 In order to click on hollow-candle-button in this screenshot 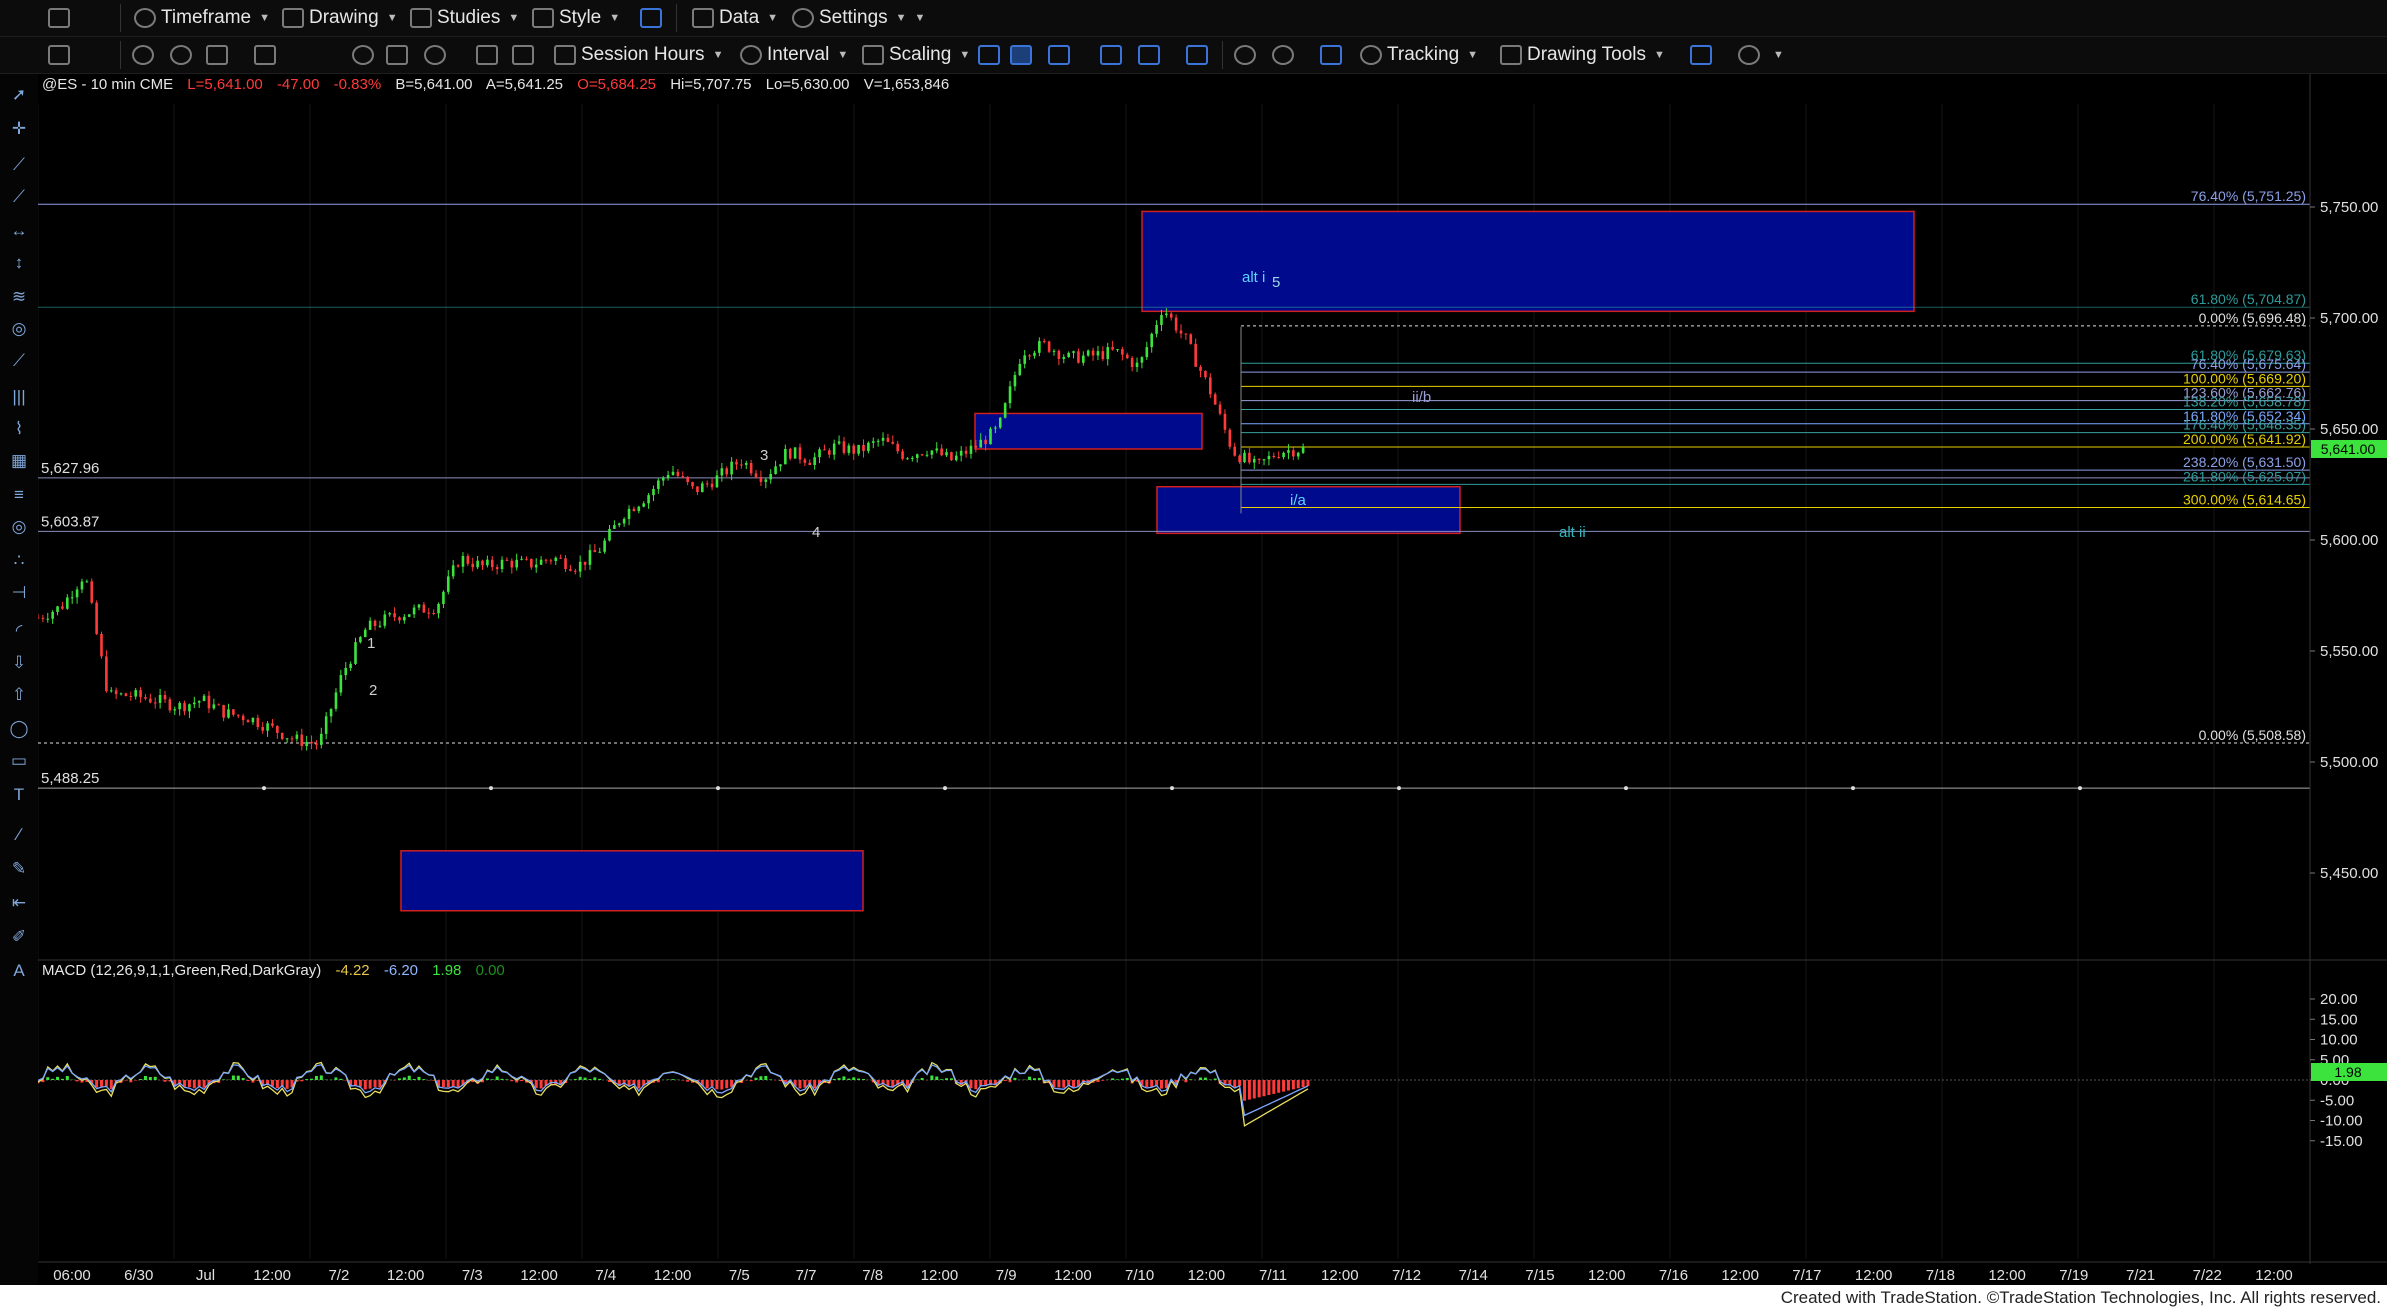, I will do `click(1061, 55)`.